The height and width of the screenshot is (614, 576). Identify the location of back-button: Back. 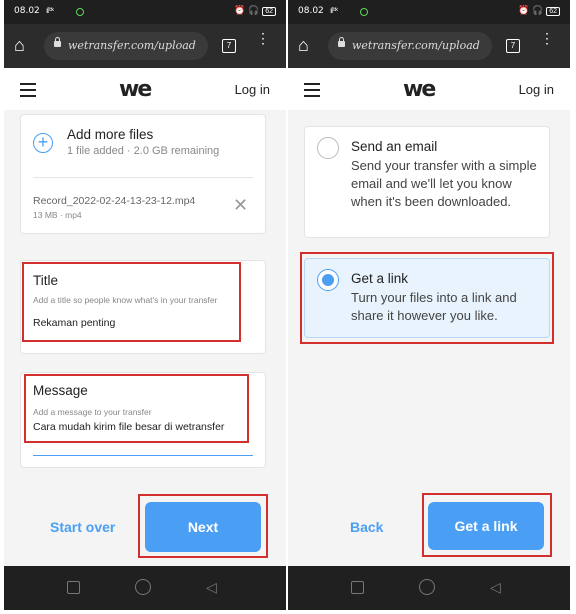
(366, 527).